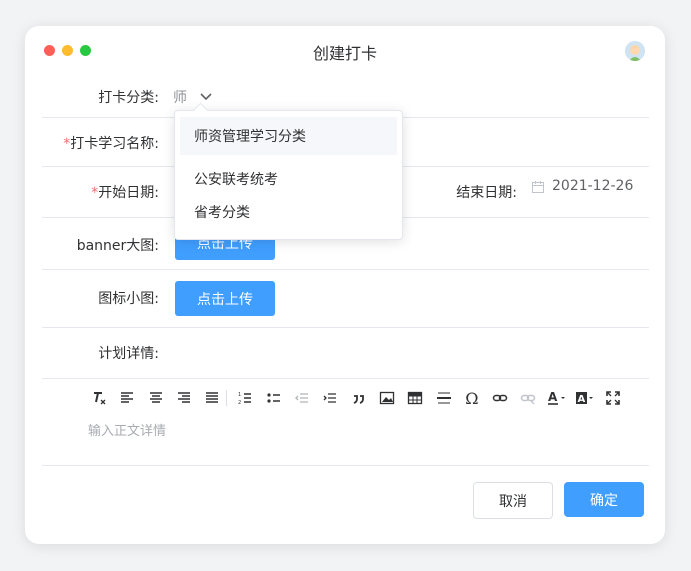 The image size is (691, 571). What do you see at coordinates (127, 398) in the screenshot?
I see `align-left-icon` at bounding box center [127, 398].